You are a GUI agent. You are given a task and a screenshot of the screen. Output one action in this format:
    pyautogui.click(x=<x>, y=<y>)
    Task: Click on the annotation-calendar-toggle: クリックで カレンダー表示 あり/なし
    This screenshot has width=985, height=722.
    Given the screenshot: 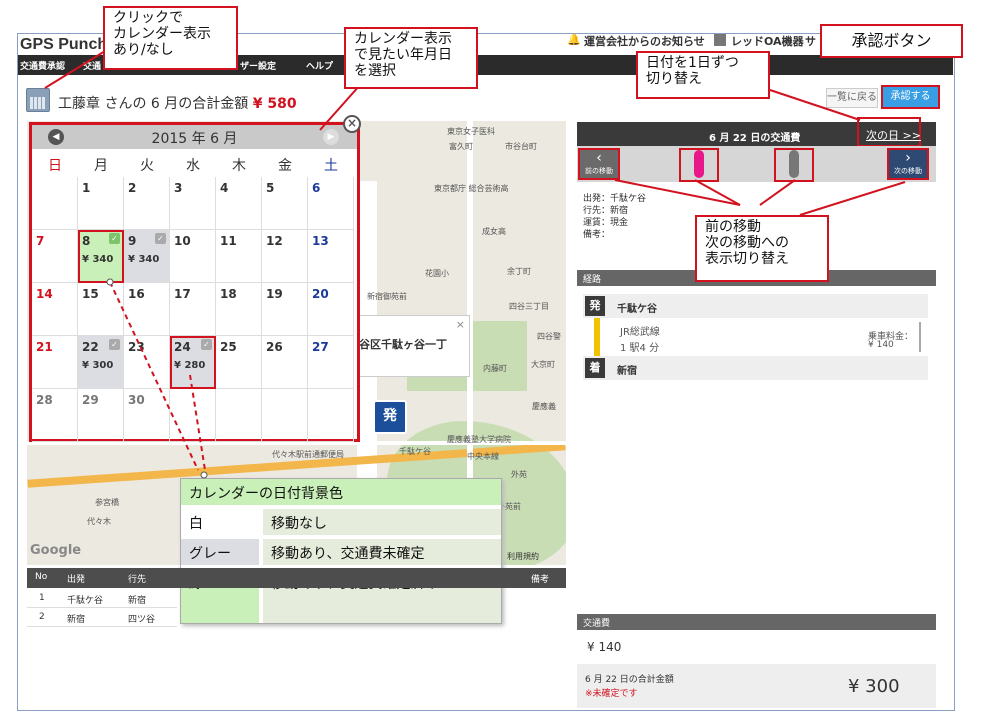 What is the action you would take?
    pyautogui.click(x=170, y=38)
    